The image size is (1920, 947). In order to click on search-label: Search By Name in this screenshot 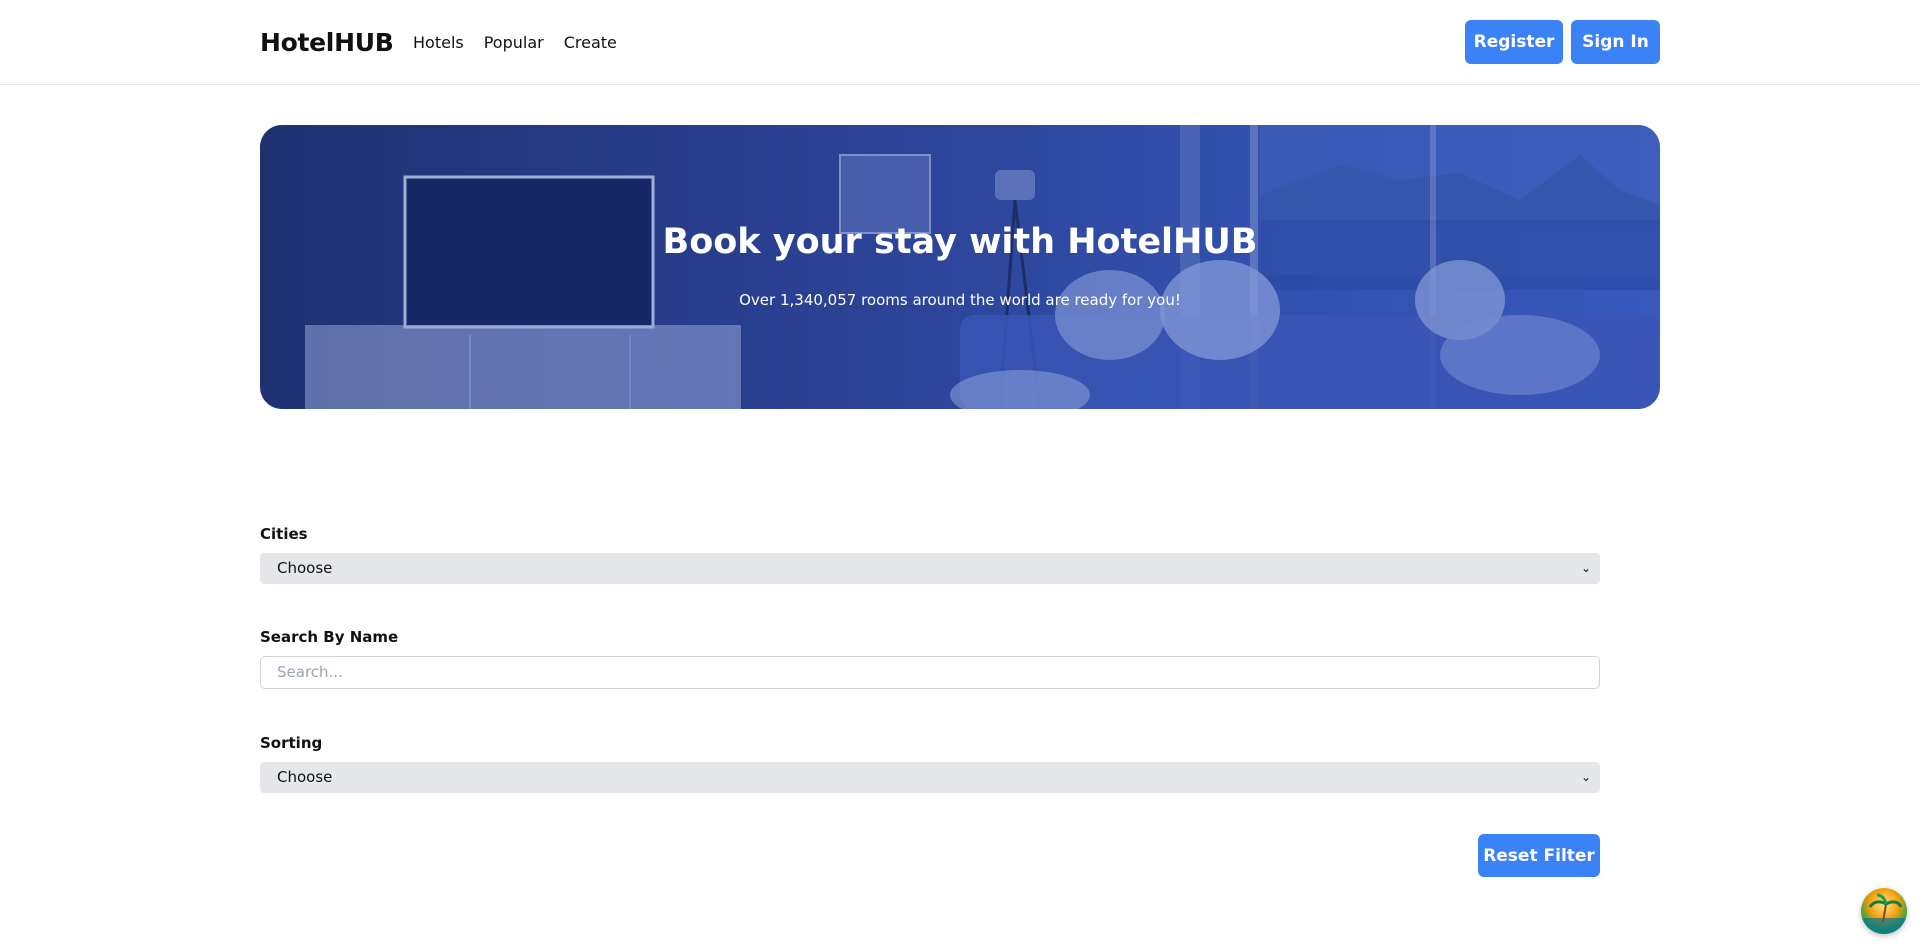, I will do `click(329, 637)`.